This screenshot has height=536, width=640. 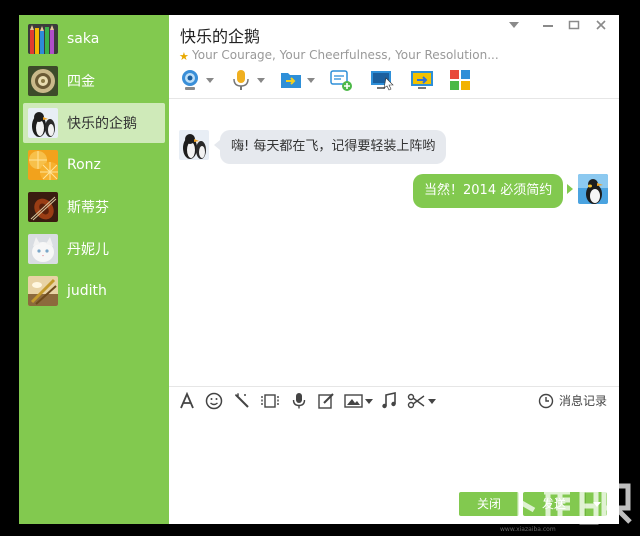 I want to click on send-options-icon, so click(x=596, y=504).